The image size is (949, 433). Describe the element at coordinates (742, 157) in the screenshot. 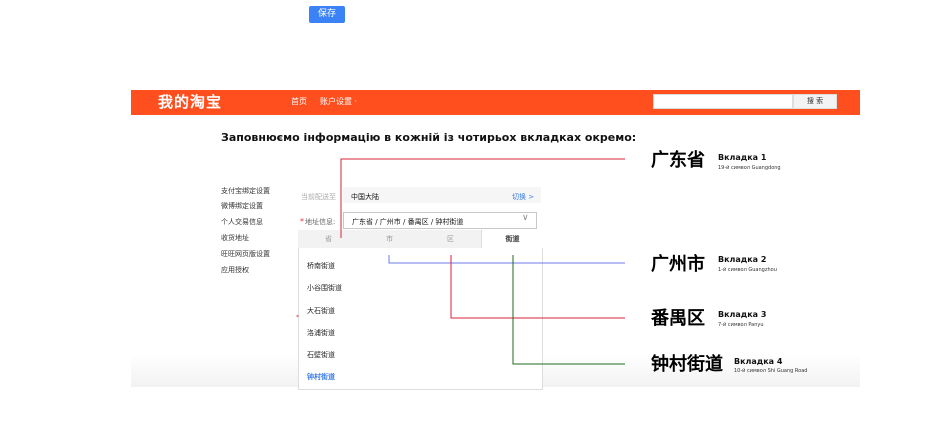

I see `annotation-1-tab: Вкладка 1` at that location.